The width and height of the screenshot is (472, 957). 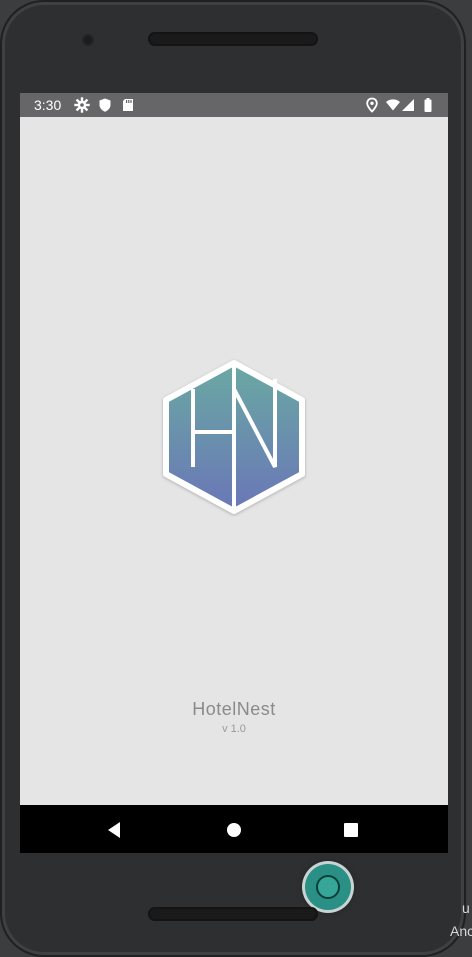 What do you see at coordinates (105, 105) in the screenshot?
I see `shield-icon` at bounding box center [105, 105].